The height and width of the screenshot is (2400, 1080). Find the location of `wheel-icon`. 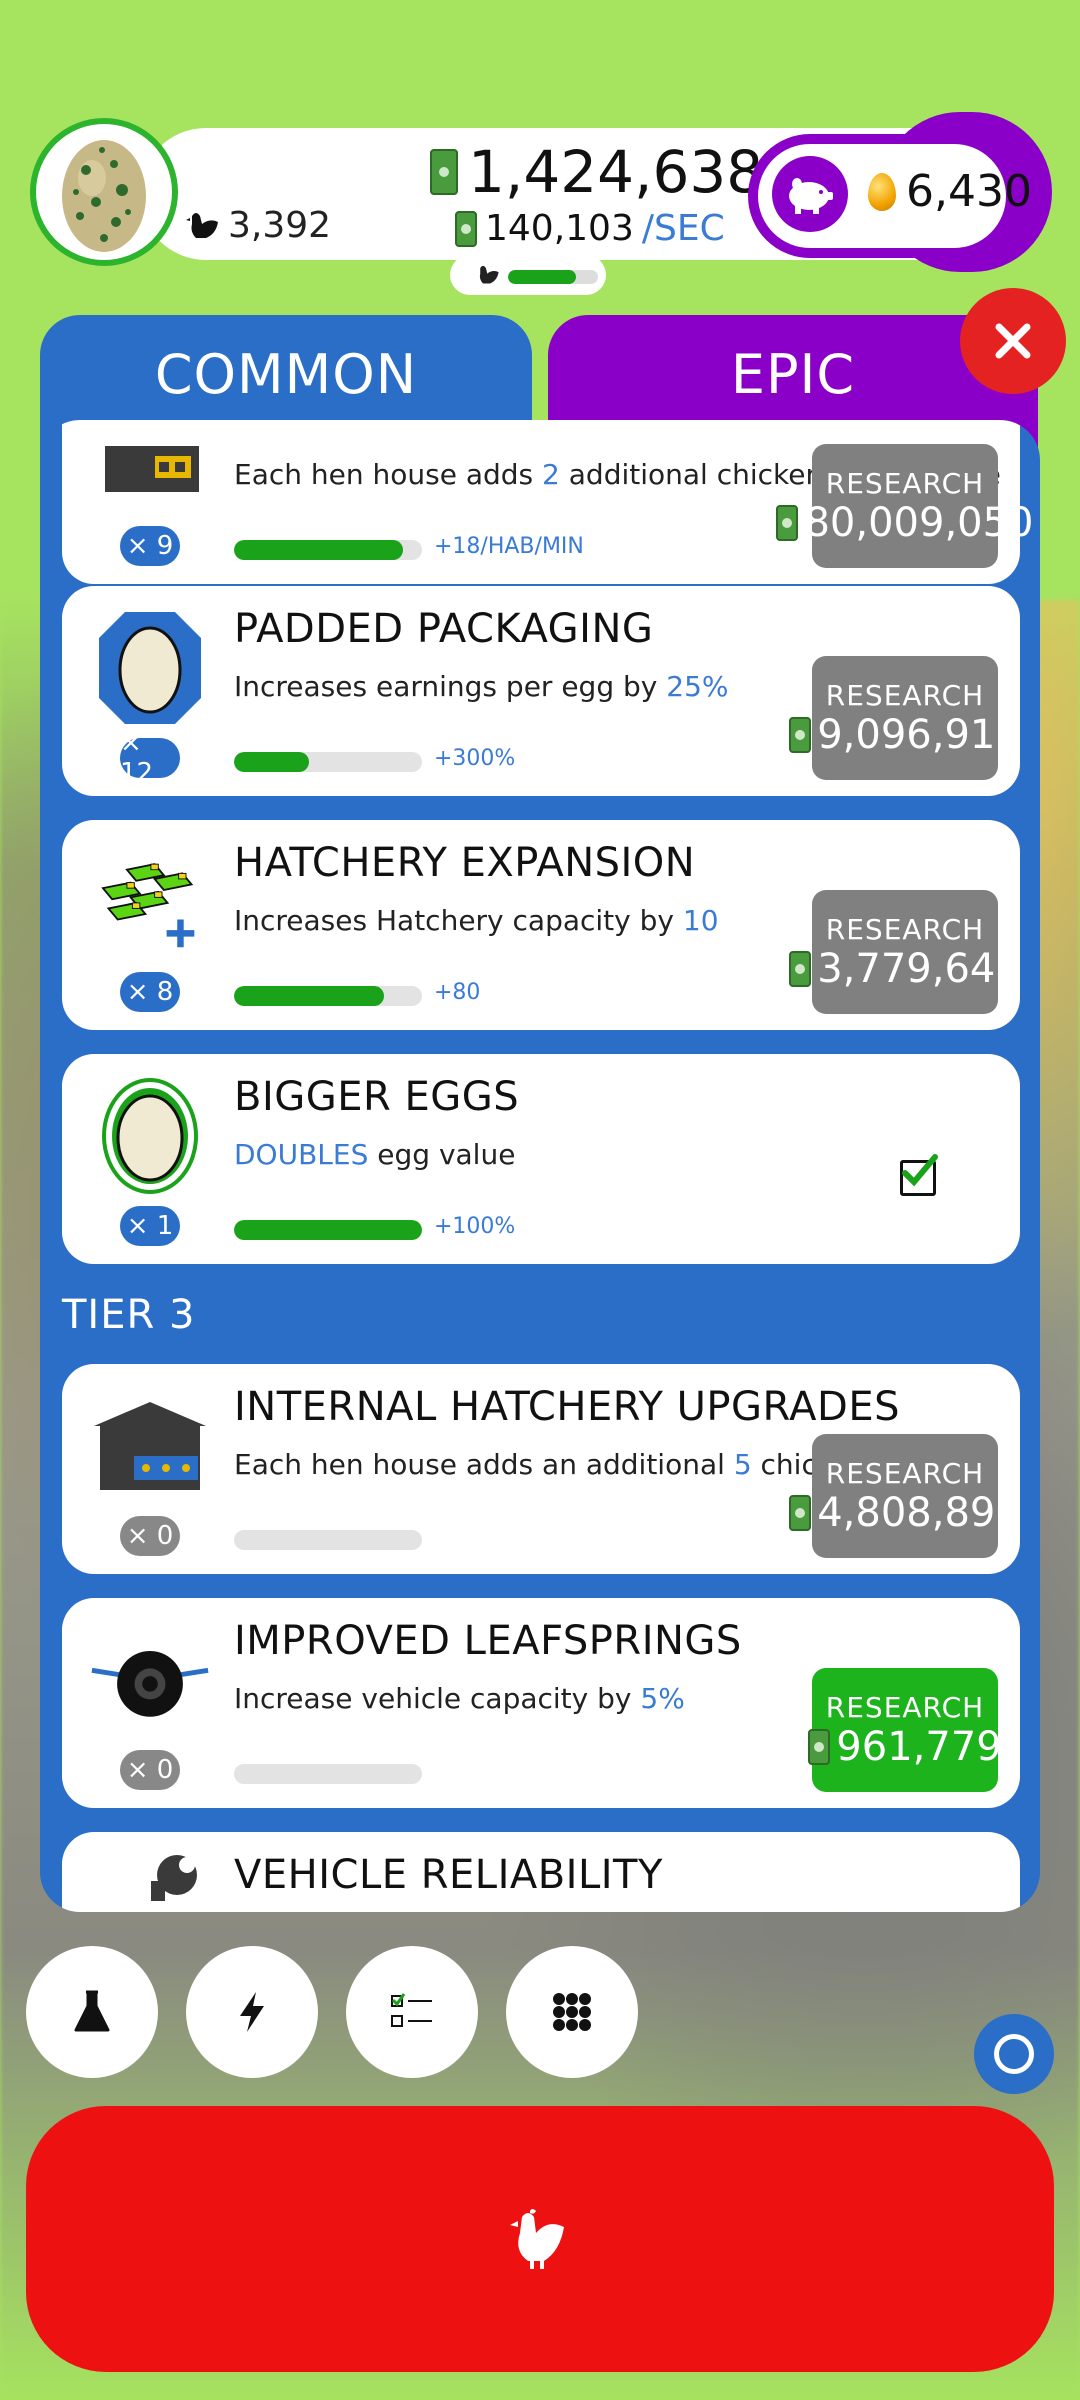

wheel-icon is located at coordinates (150, 1680).